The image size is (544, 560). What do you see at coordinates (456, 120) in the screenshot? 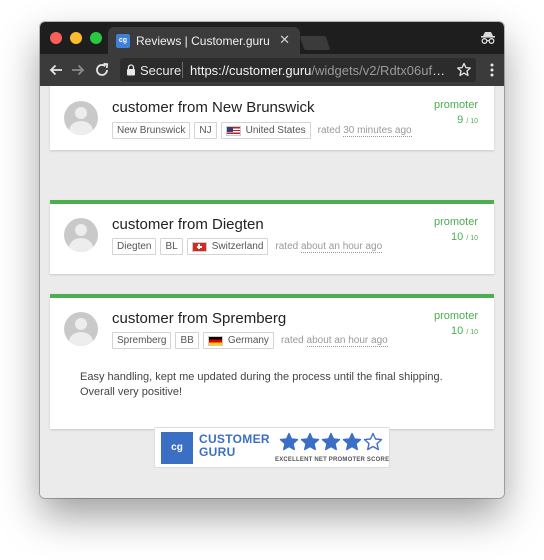
I see `score-line: 9 / 10` at bounding box center [456, 120].